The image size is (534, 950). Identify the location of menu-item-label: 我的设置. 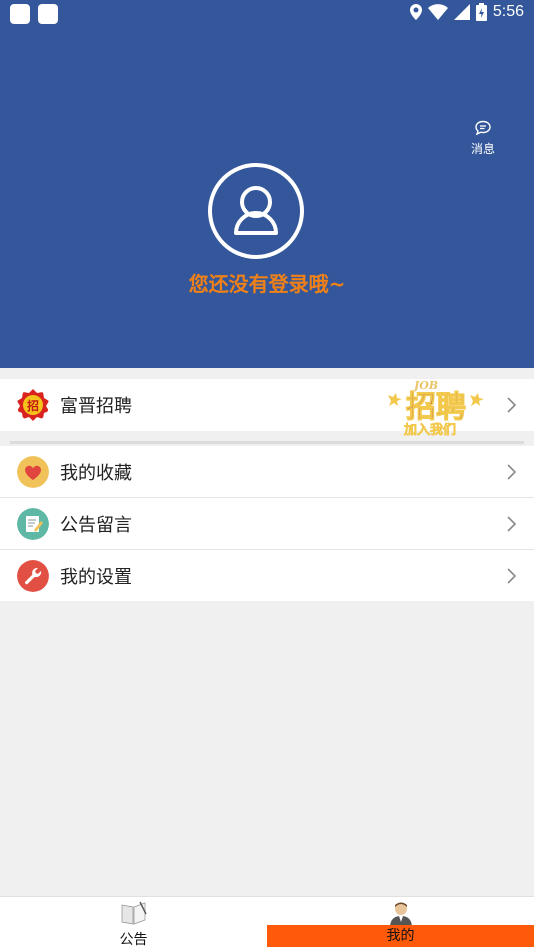
(96, 577).